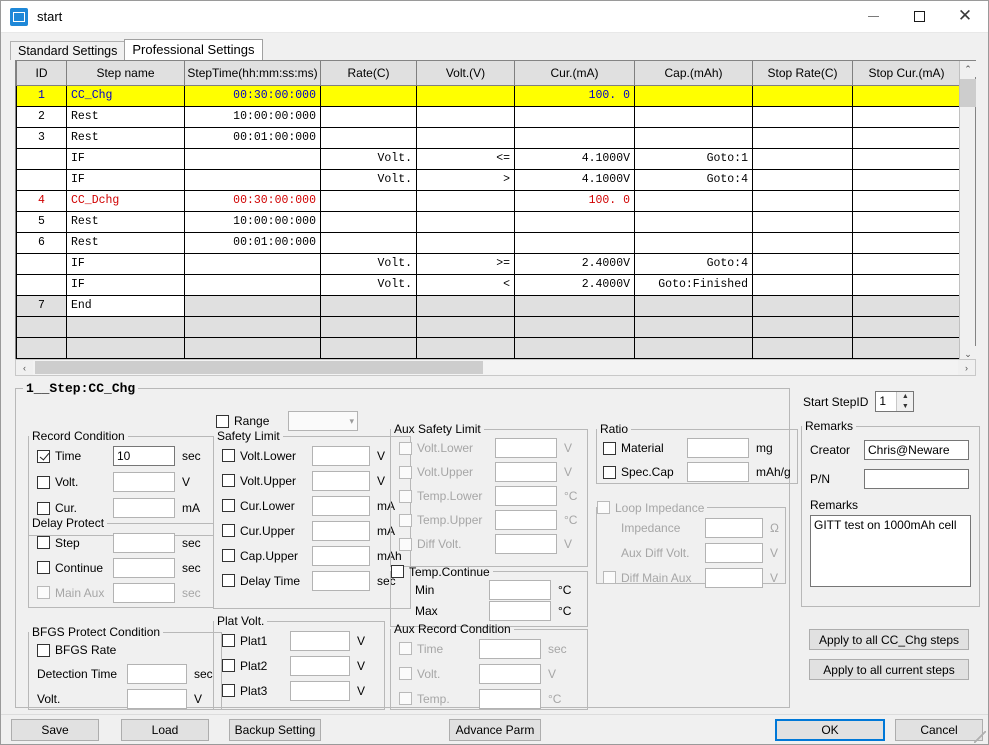 Image resolution: width=989 pixels, height=745 pixels. What do you see at coordinates (734, 552) in the screenshot?
I see `input-aux-diff-volt` at bounding box center [734, 552].